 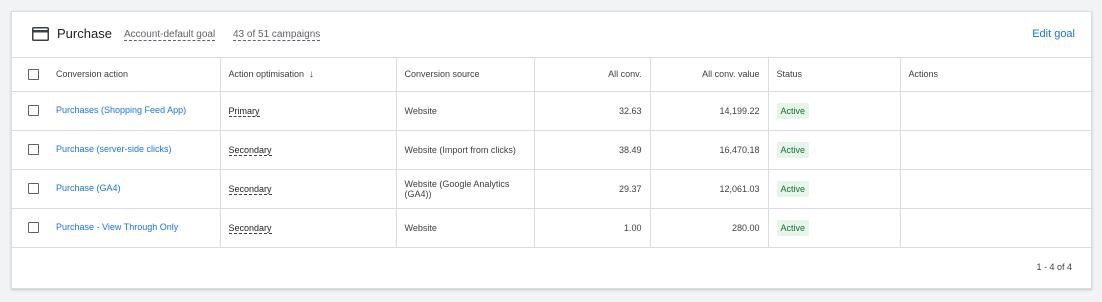 I want to click on all-conv-cell: 1.00, so click(x=592, y=228).